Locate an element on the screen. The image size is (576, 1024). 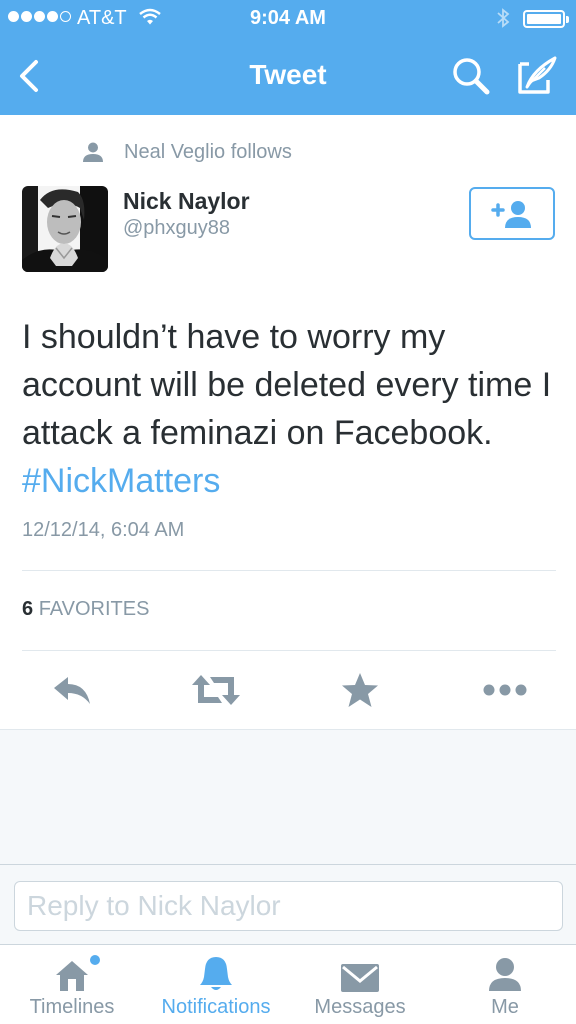
tab-messages: Messages is located at coordinates (360, 984).